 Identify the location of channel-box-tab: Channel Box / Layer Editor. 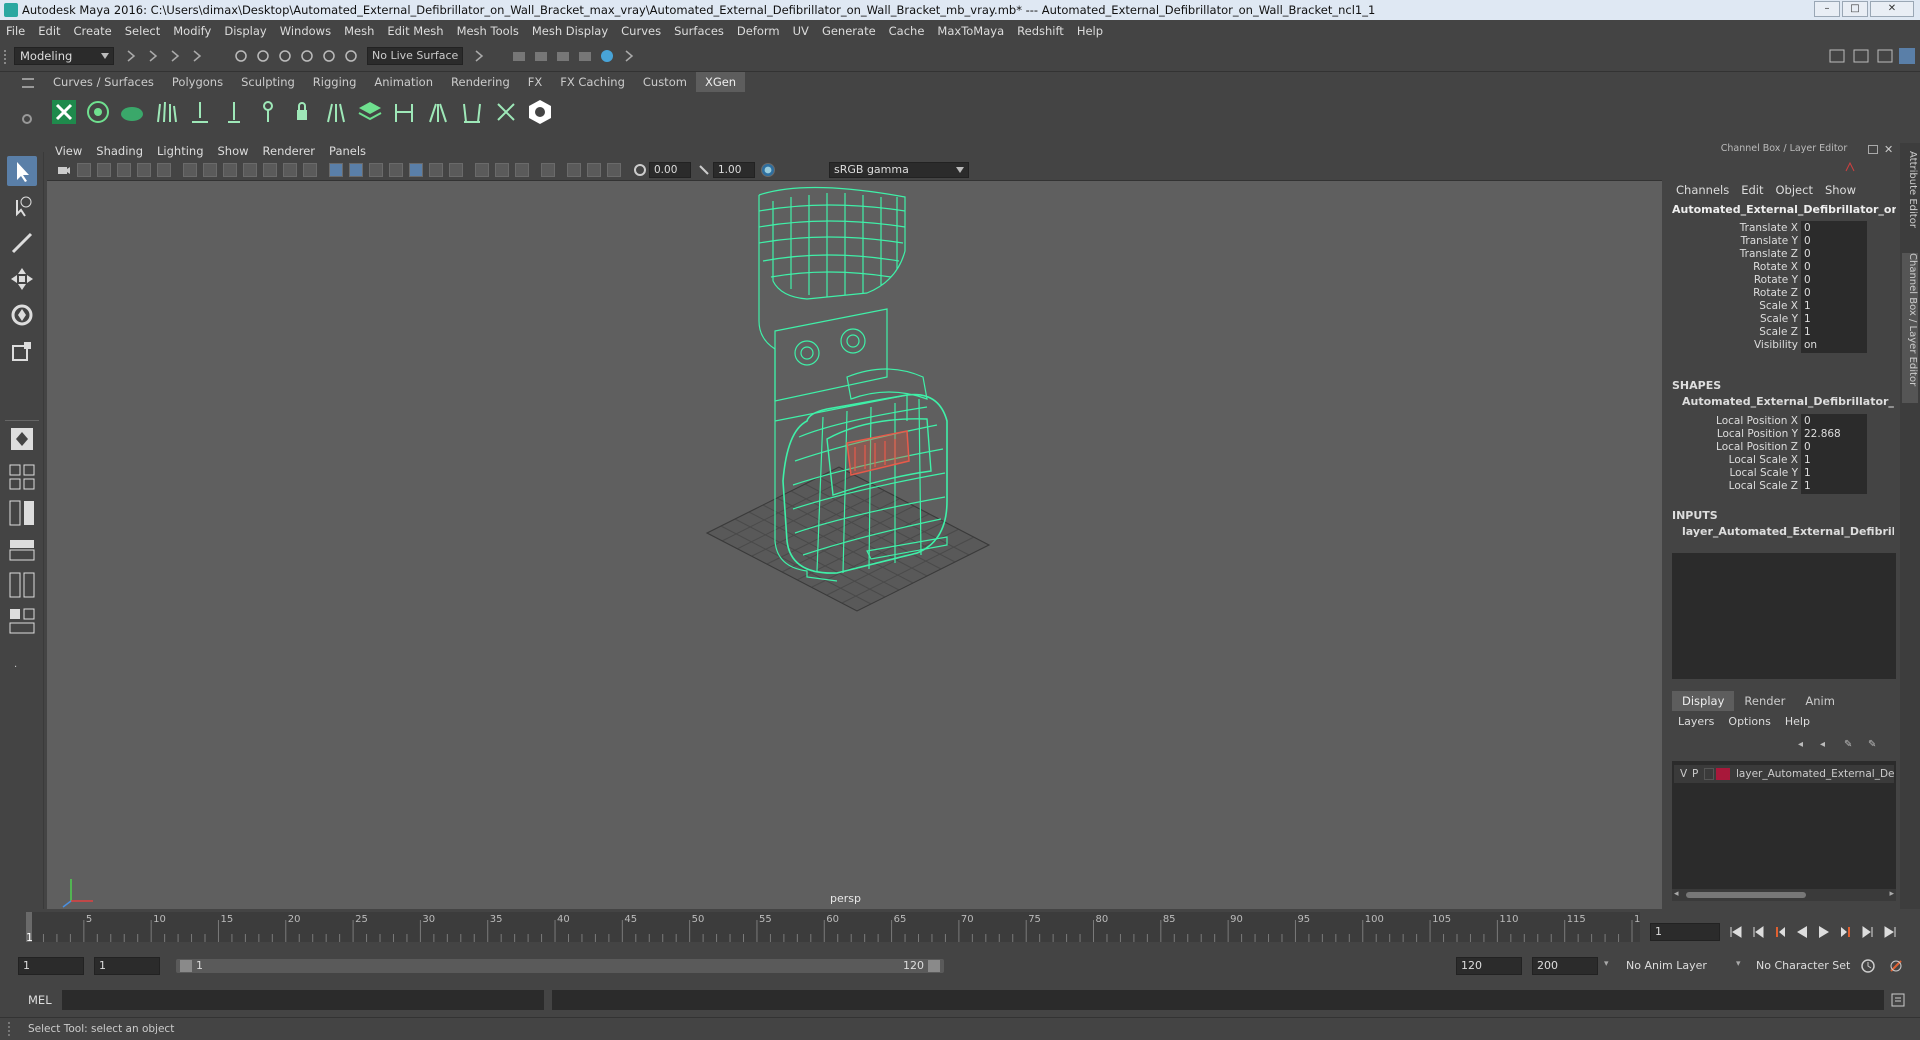
(1910, 328).